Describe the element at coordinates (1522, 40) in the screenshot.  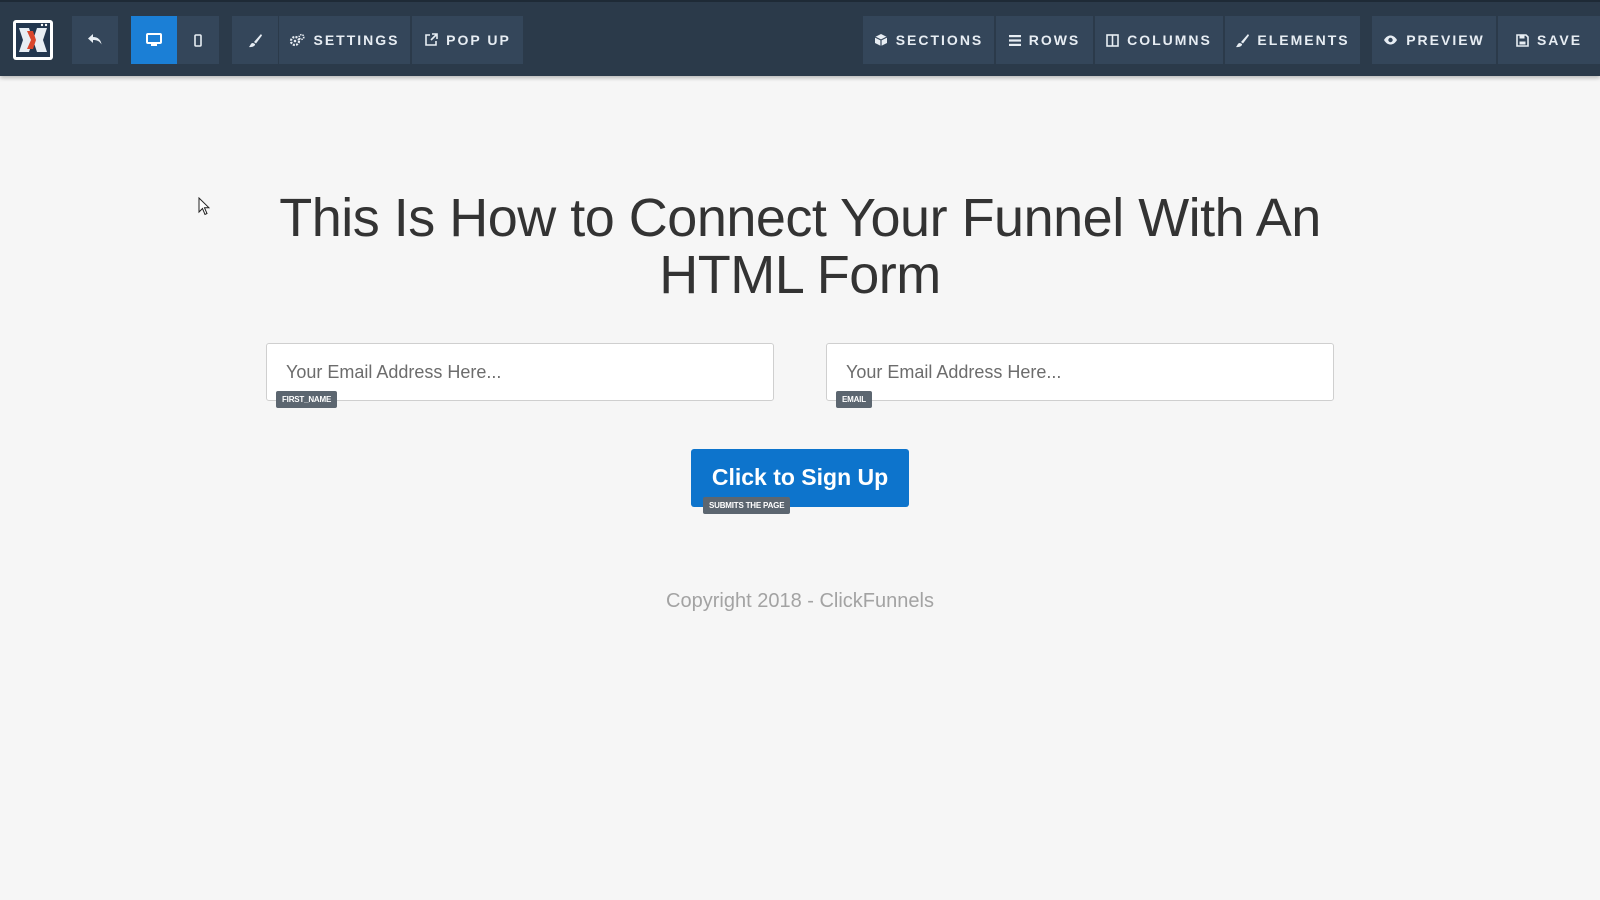
I see `floppy-icon` at that location.